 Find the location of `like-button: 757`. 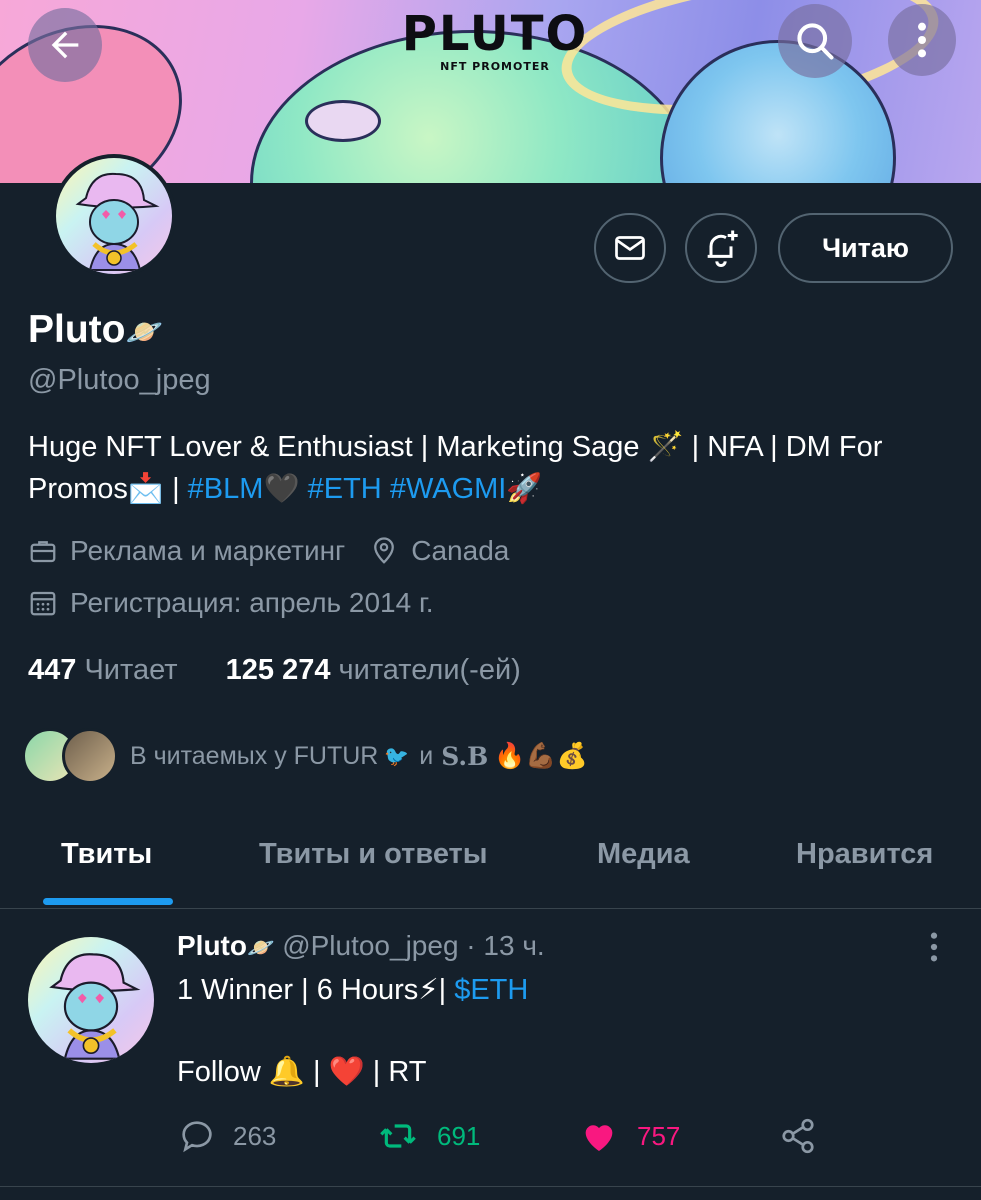

like-button: 757 is located at coordinates (629, 1136).